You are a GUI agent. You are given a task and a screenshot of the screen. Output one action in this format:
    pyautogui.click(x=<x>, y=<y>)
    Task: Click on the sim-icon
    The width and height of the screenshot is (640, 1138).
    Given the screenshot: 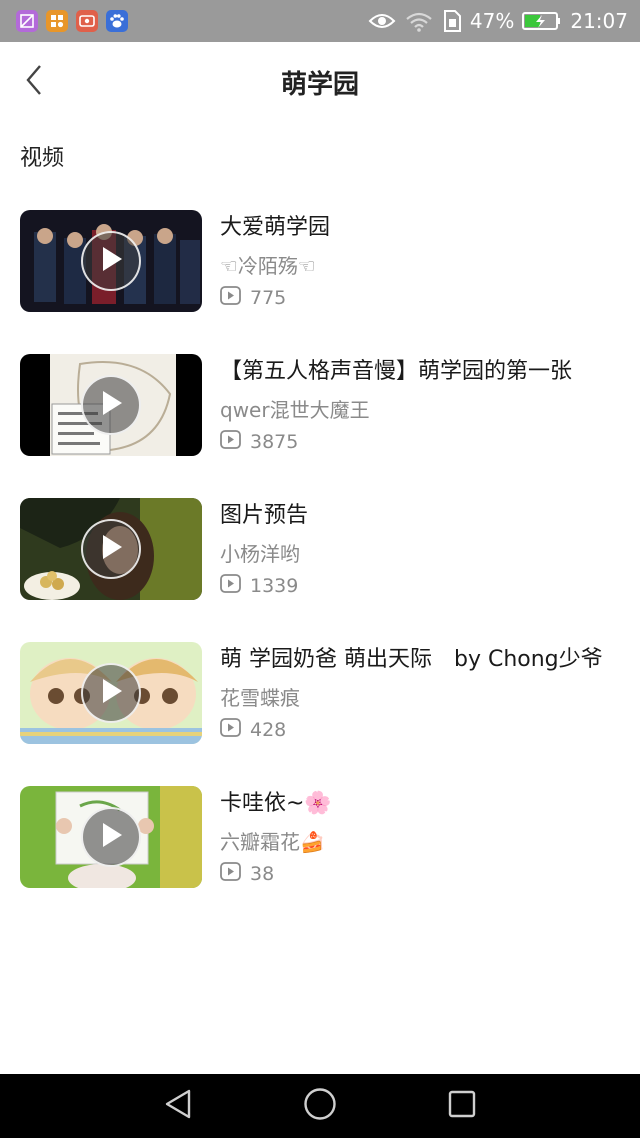 What is the action you would take?
    pyautogui.click(x=452, y=21)
    